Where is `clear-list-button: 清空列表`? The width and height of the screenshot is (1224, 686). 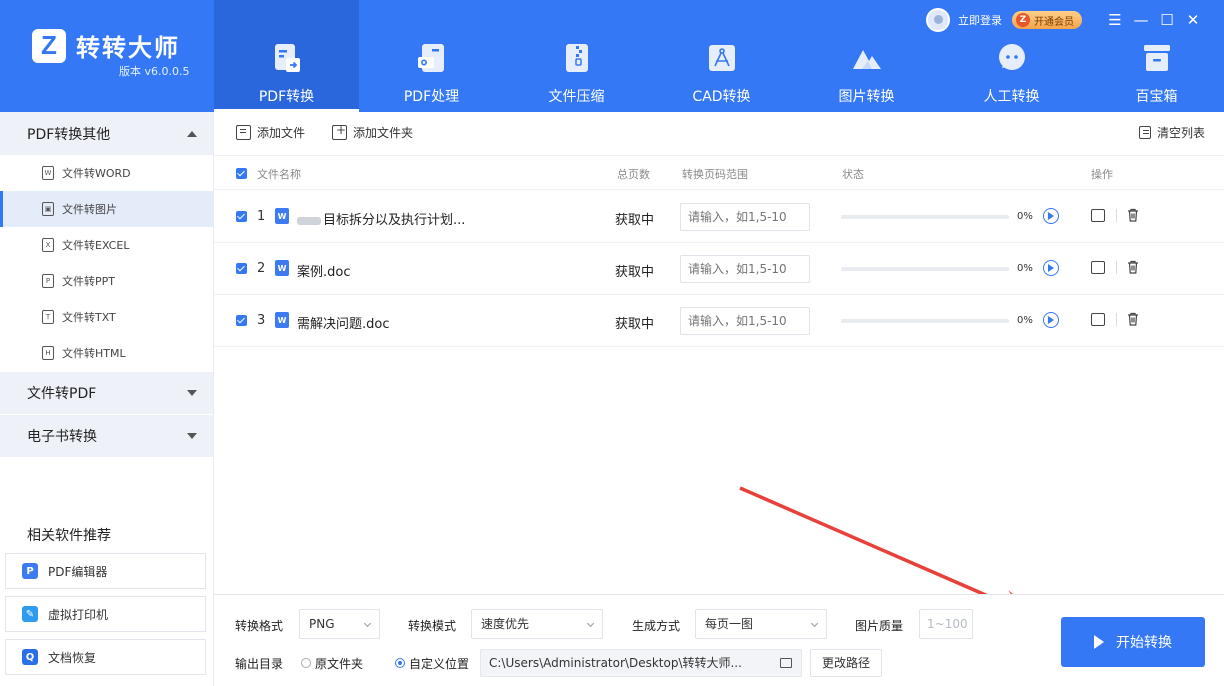
clear-list-button: 清空列表 is located at coordinates (1172, 132).